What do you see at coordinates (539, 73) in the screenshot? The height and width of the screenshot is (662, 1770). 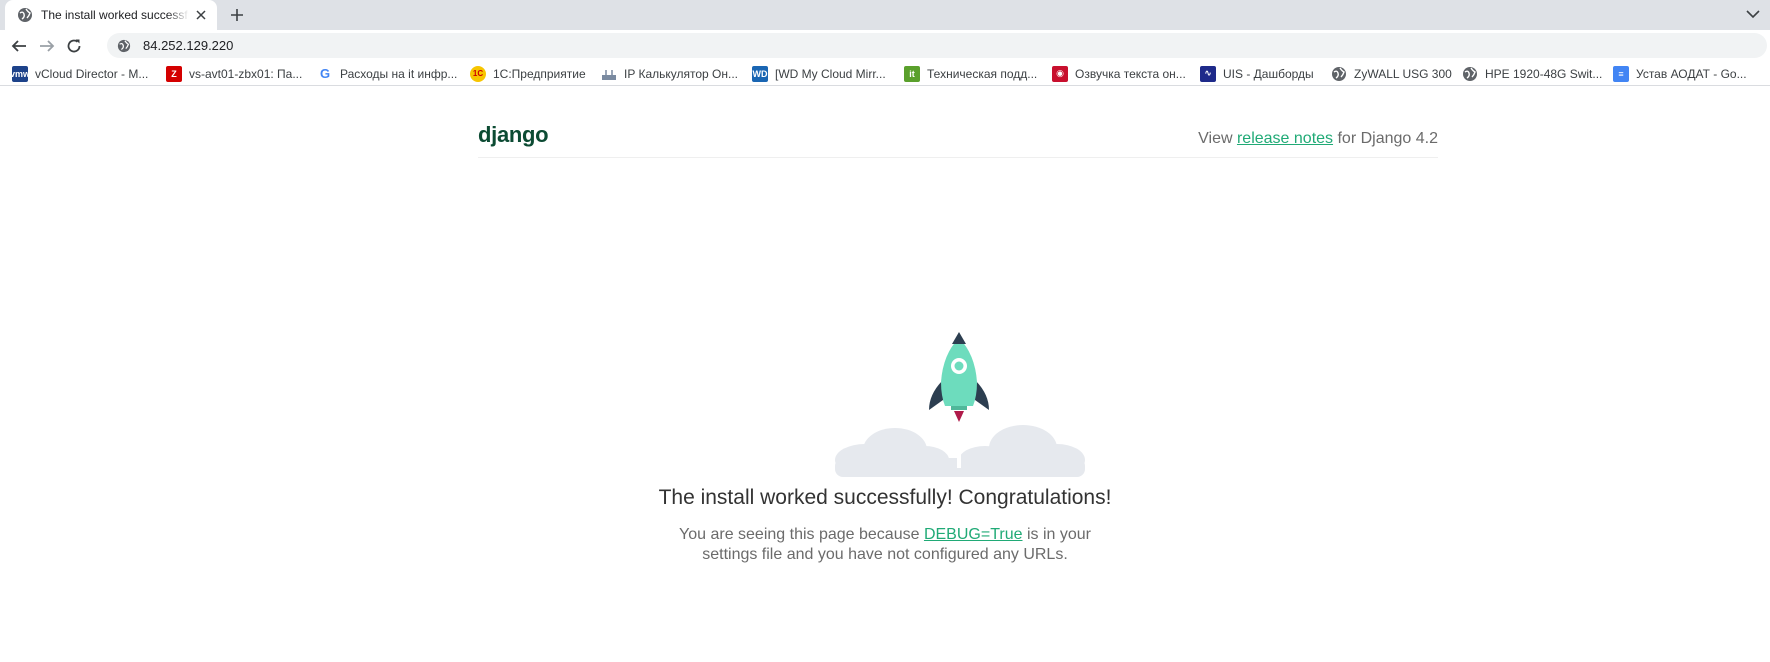 I see `bookmark-label: 1С:Предприятие` at bounding box center [539, 73].